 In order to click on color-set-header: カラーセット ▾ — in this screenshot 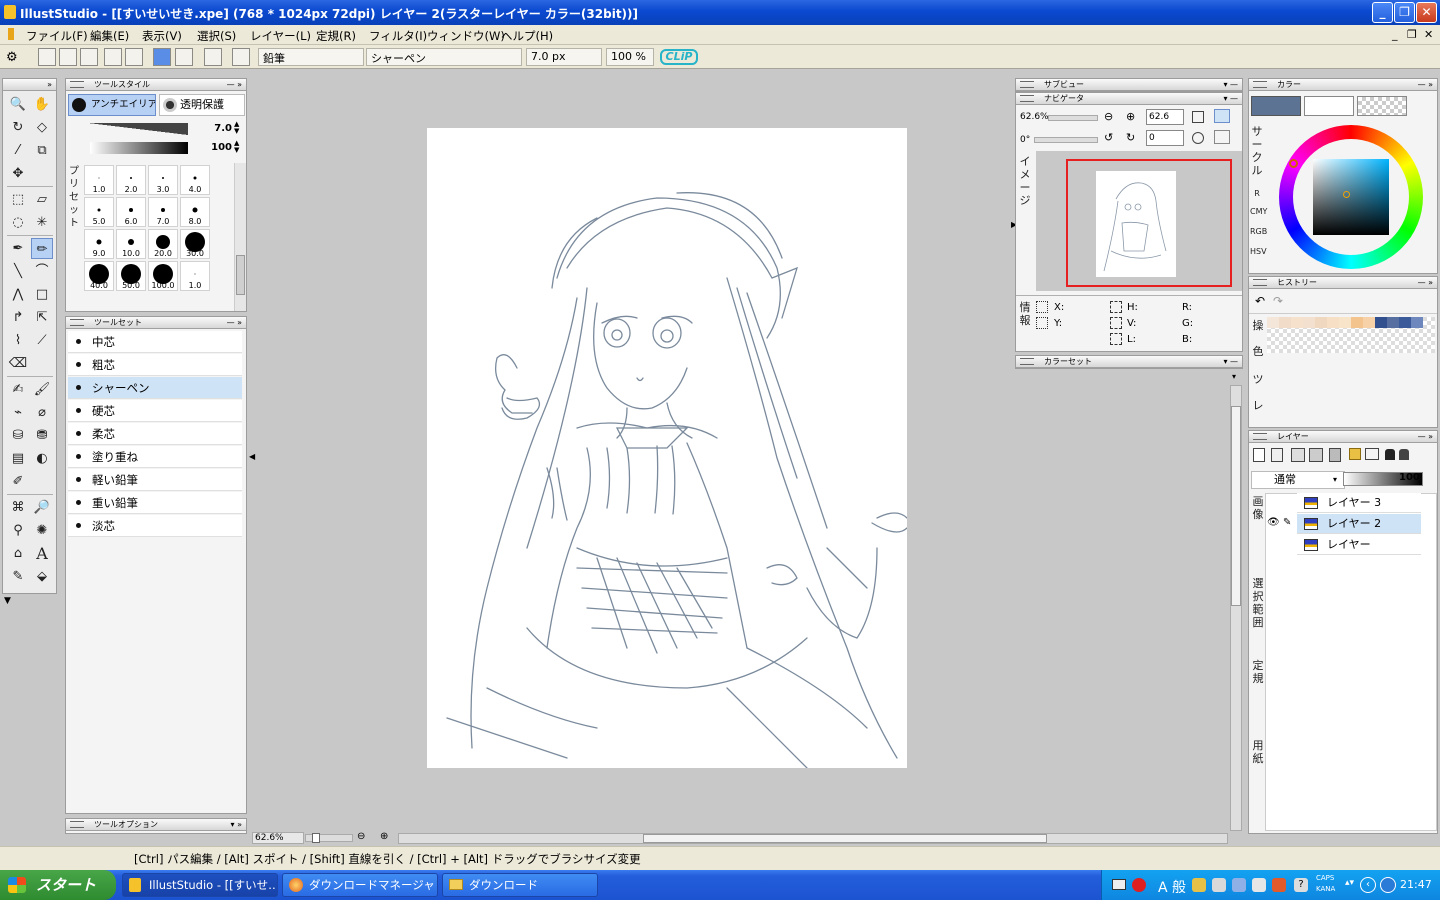, I will do `click(1129, 362)`.